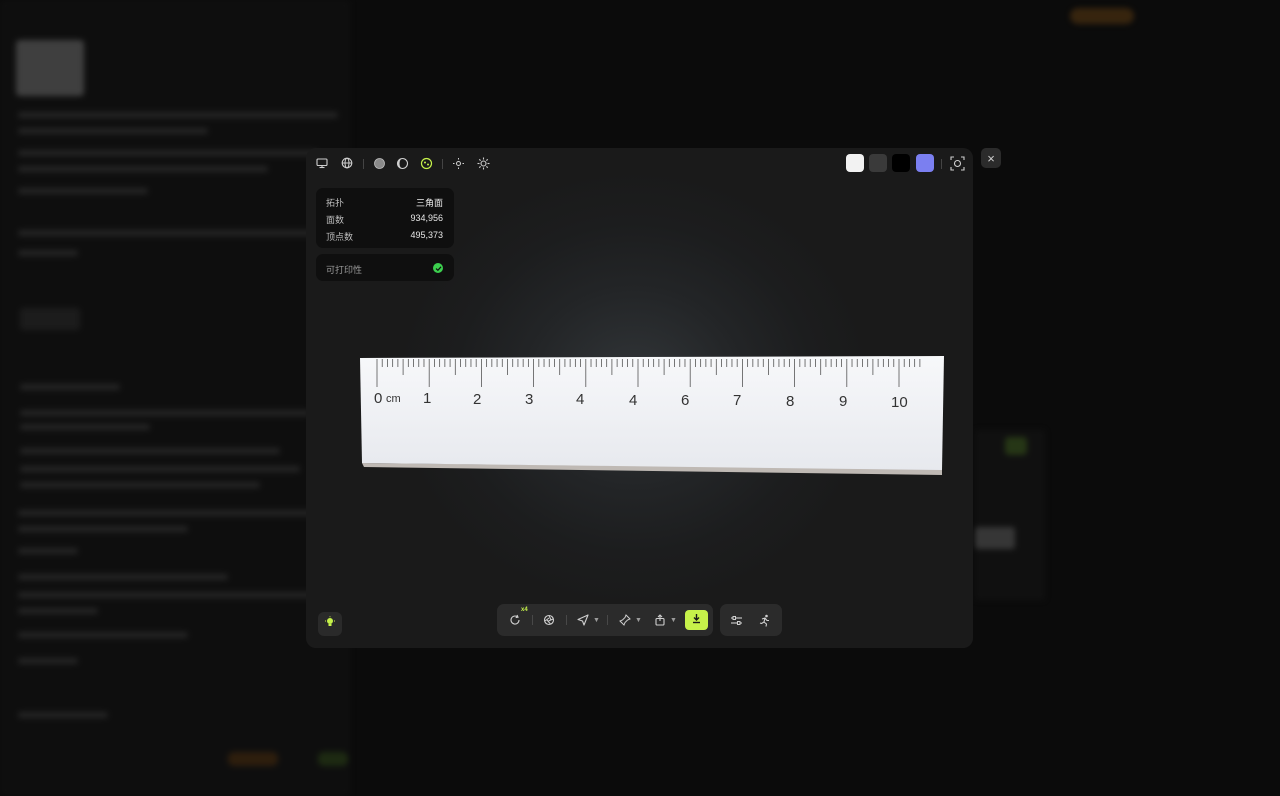 The width and height of the screenshot is (1280, 796). Describe the element at coordinates (549, 620) in the screenshot. I see `aperture-icon` at that location.